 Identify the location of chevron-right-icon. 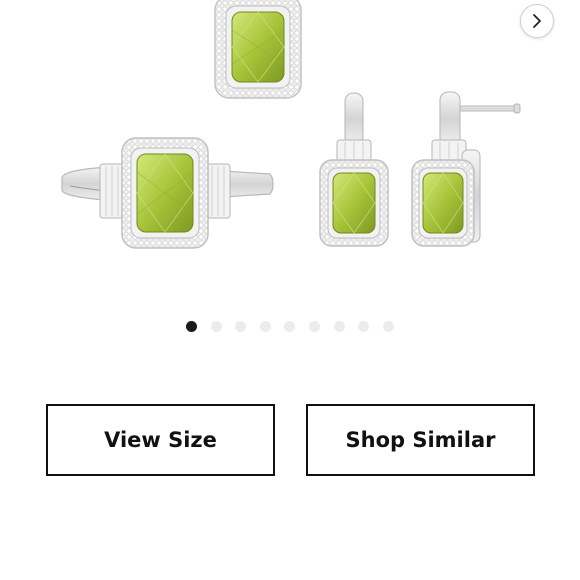
(537, 21).